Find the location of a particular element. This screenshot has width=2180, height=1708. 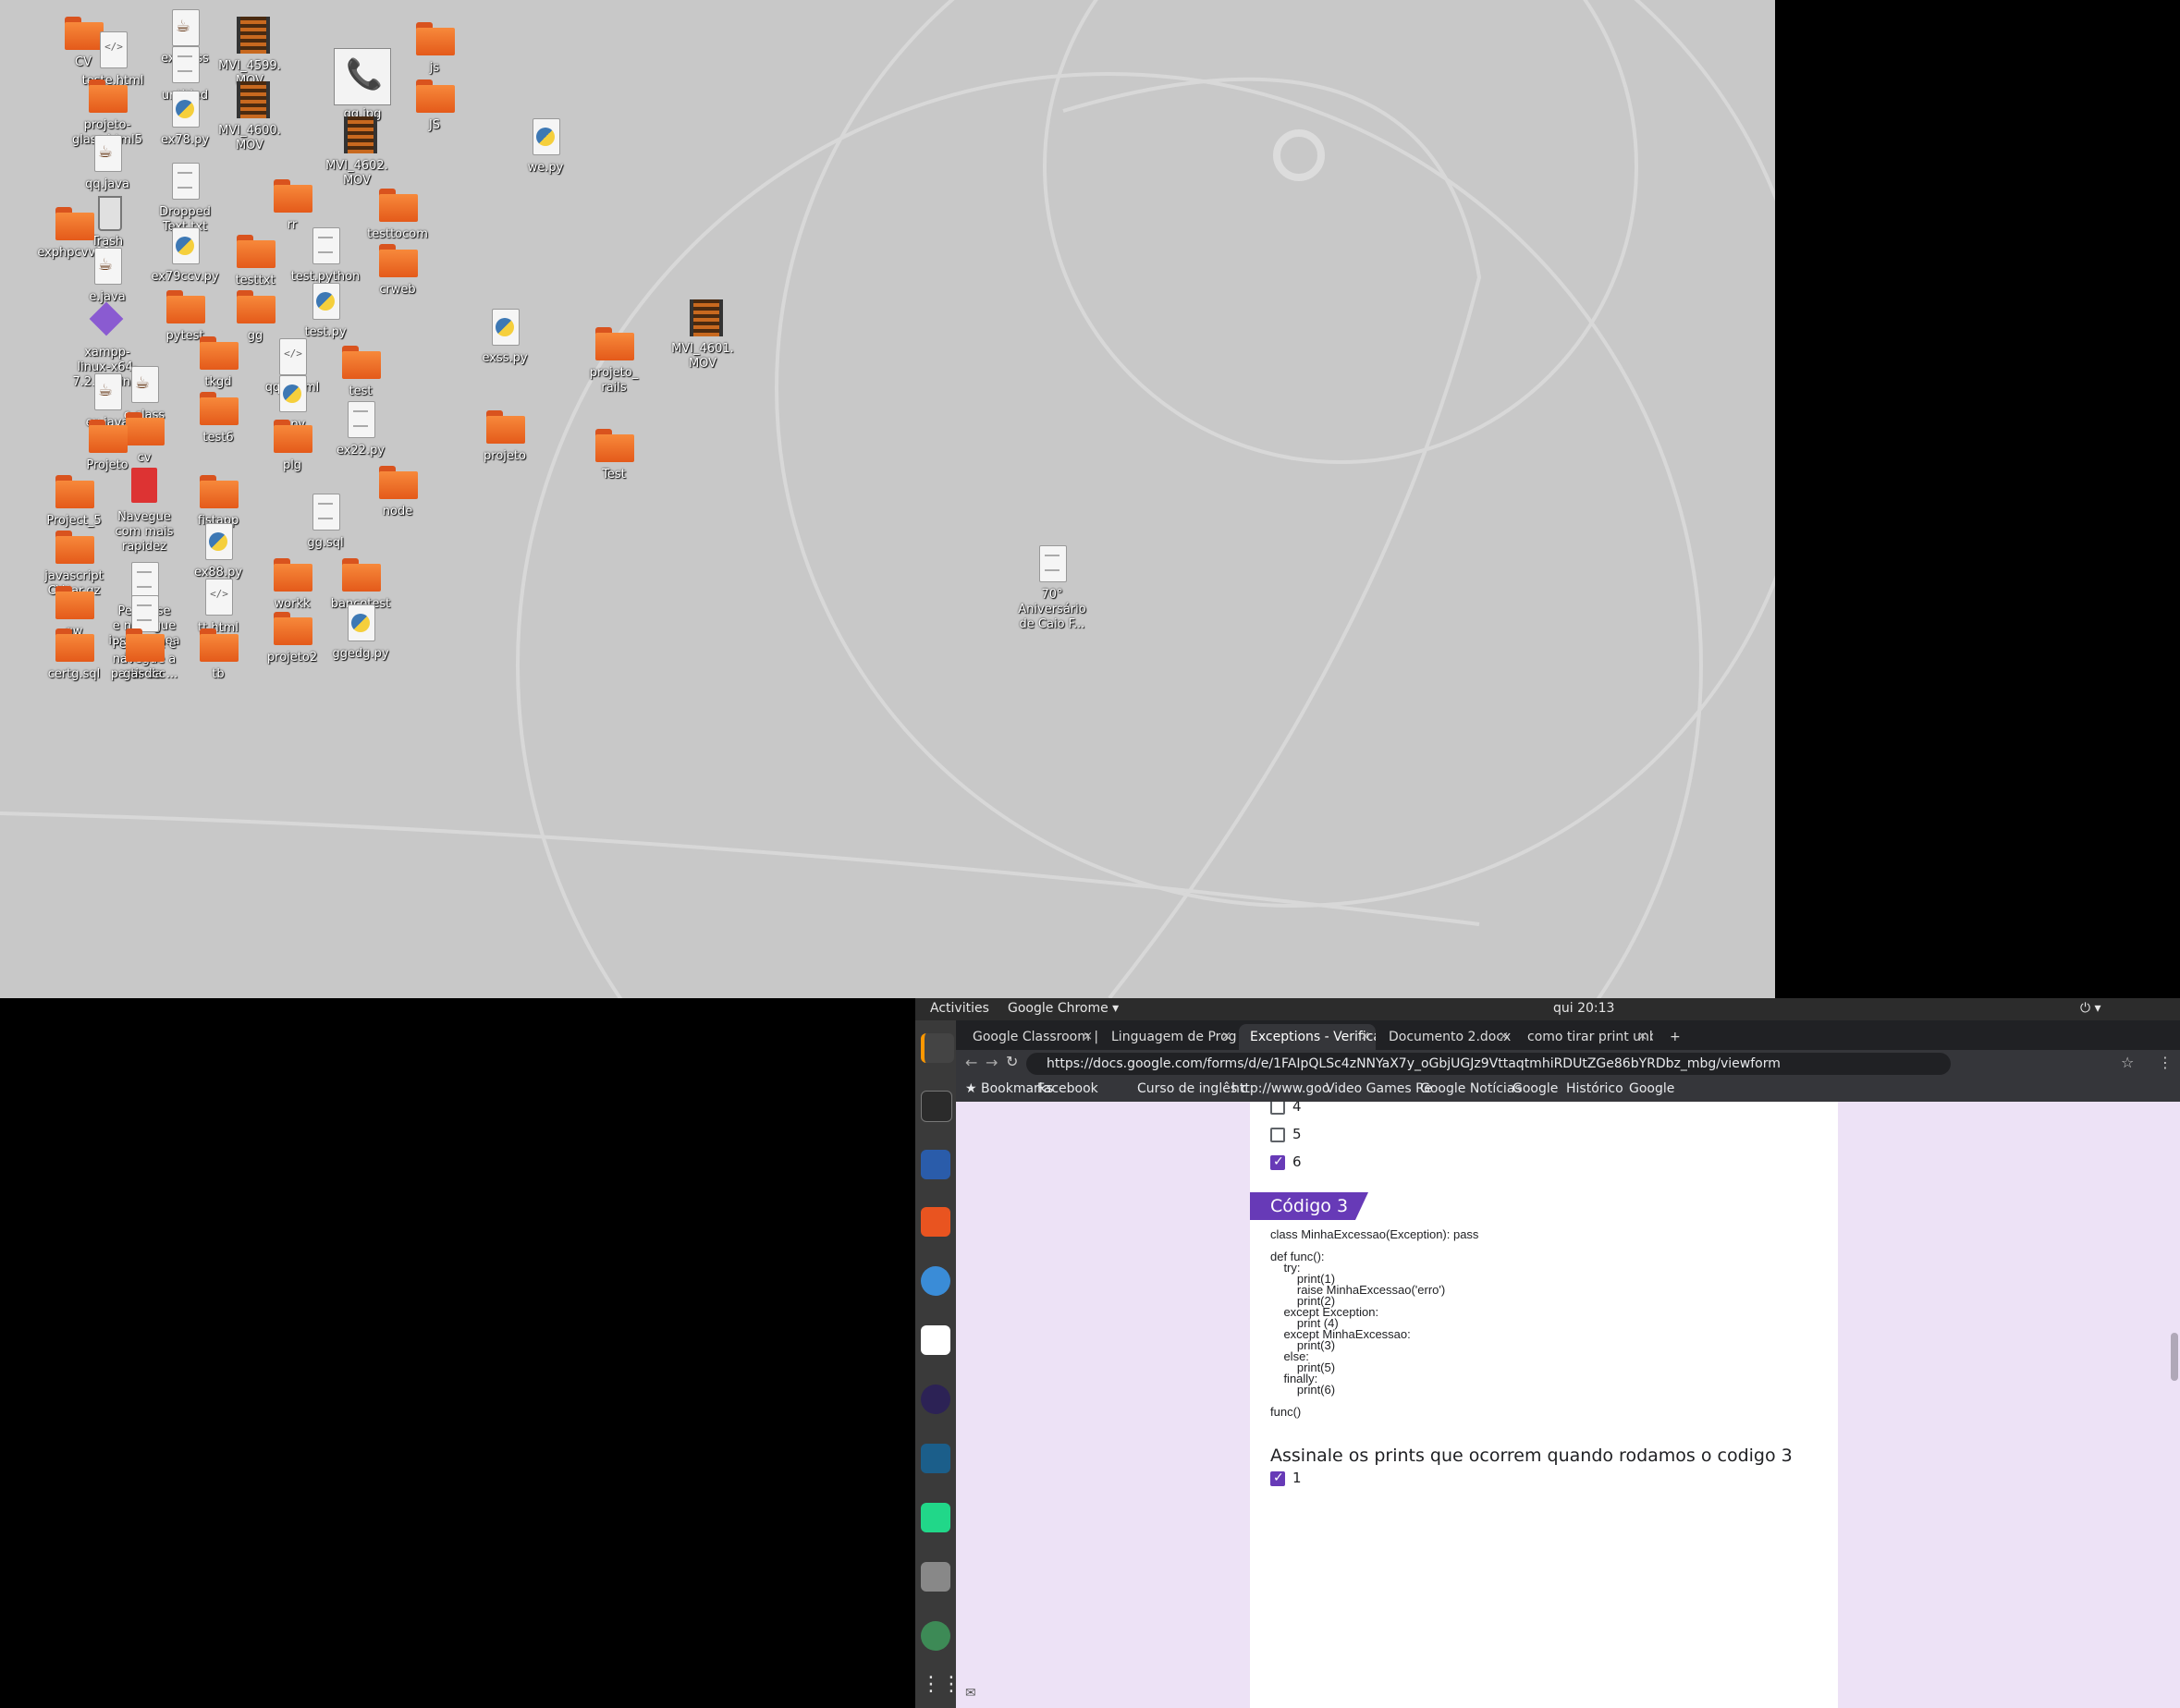

pycharm-icon is located at coordinates (935, 1518).